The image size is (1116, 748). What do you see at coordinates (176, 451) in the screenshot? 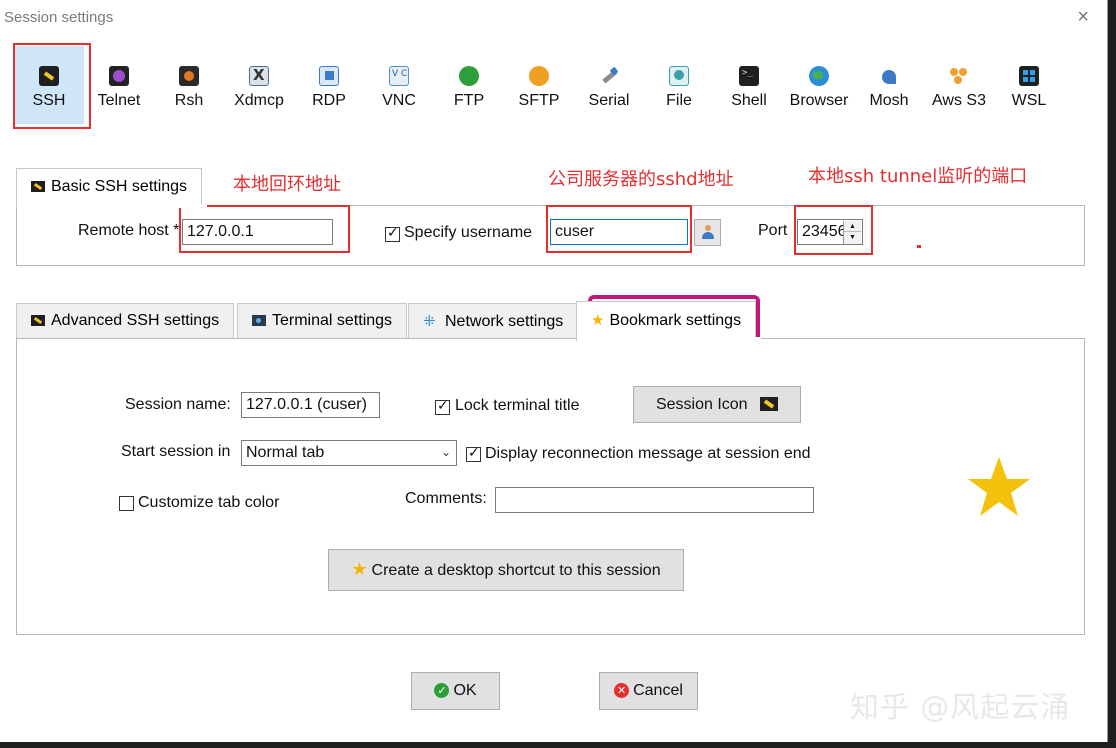
I see `start-session-label: Start session in` at bounding box center [176, 451].